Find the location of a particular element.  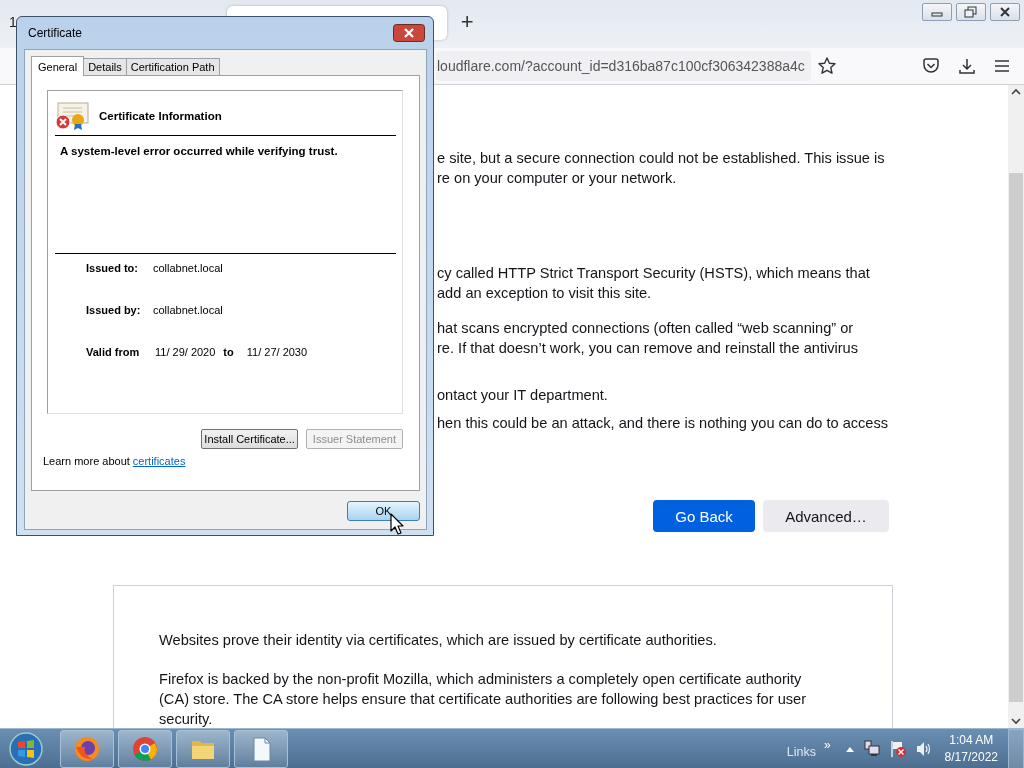

text-line: ontact your IT department. is located at coordinates (523, 395).